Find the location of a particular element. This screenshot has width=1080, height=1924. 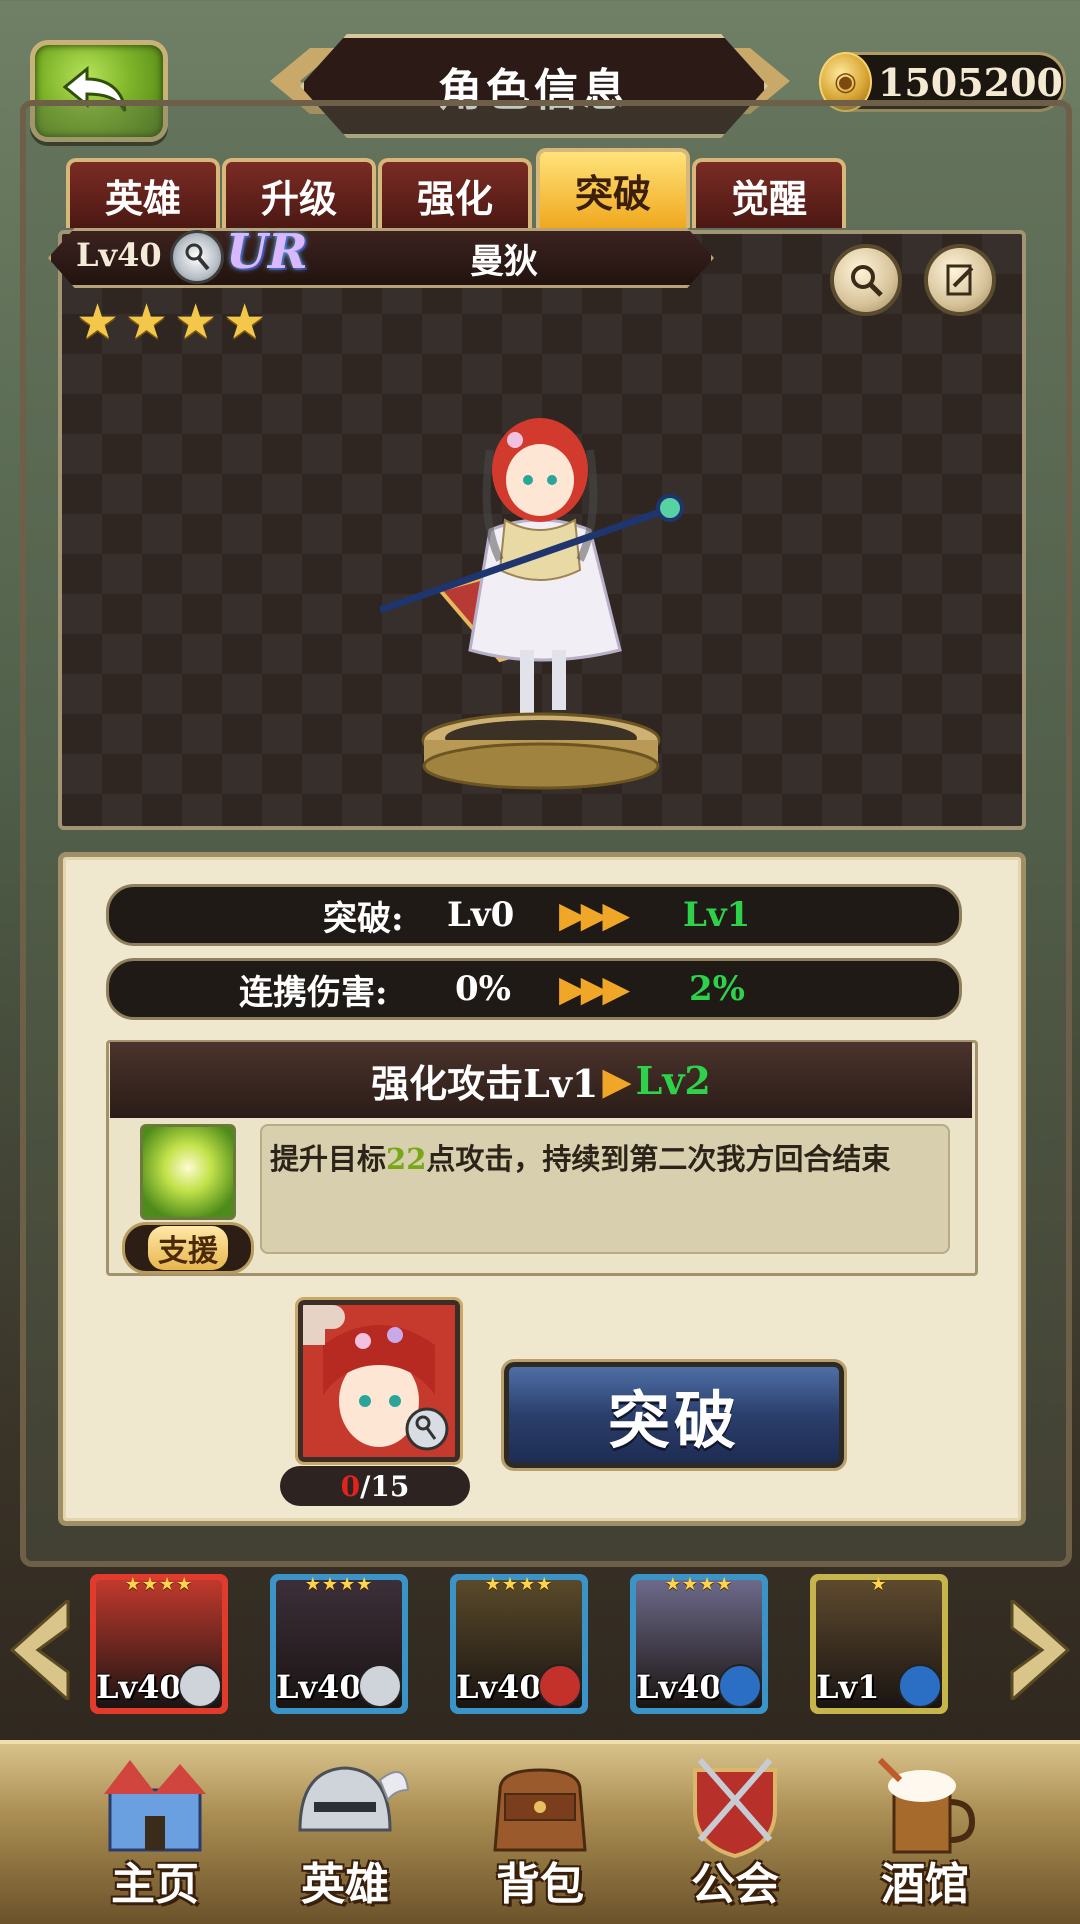

tab-awaken: 觉醒 is located at coordinates (769, 193).